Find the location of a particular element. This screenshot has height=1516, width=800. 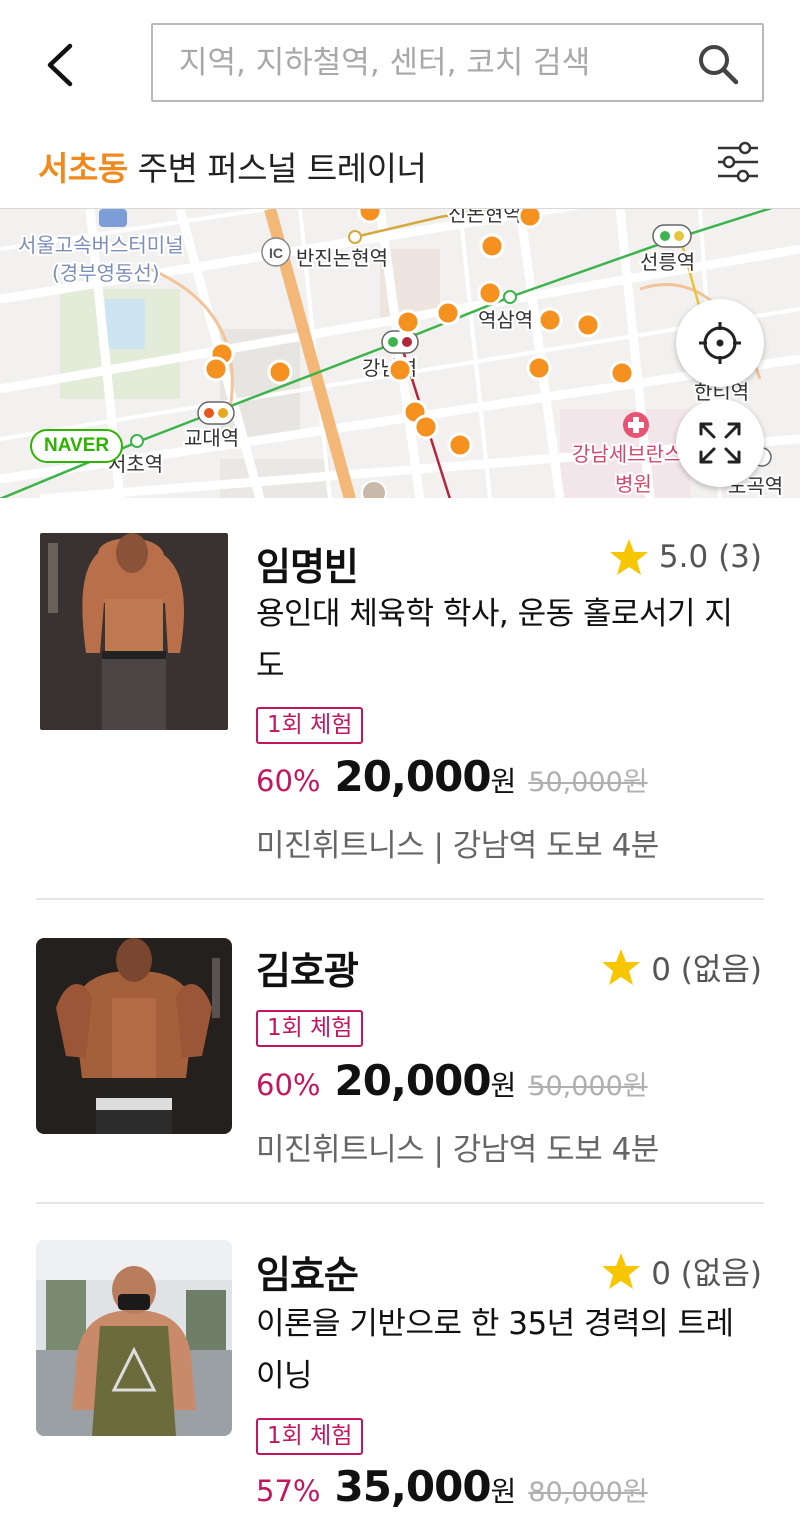

discount-rate: 57% is located at coordinates (288, 1491).